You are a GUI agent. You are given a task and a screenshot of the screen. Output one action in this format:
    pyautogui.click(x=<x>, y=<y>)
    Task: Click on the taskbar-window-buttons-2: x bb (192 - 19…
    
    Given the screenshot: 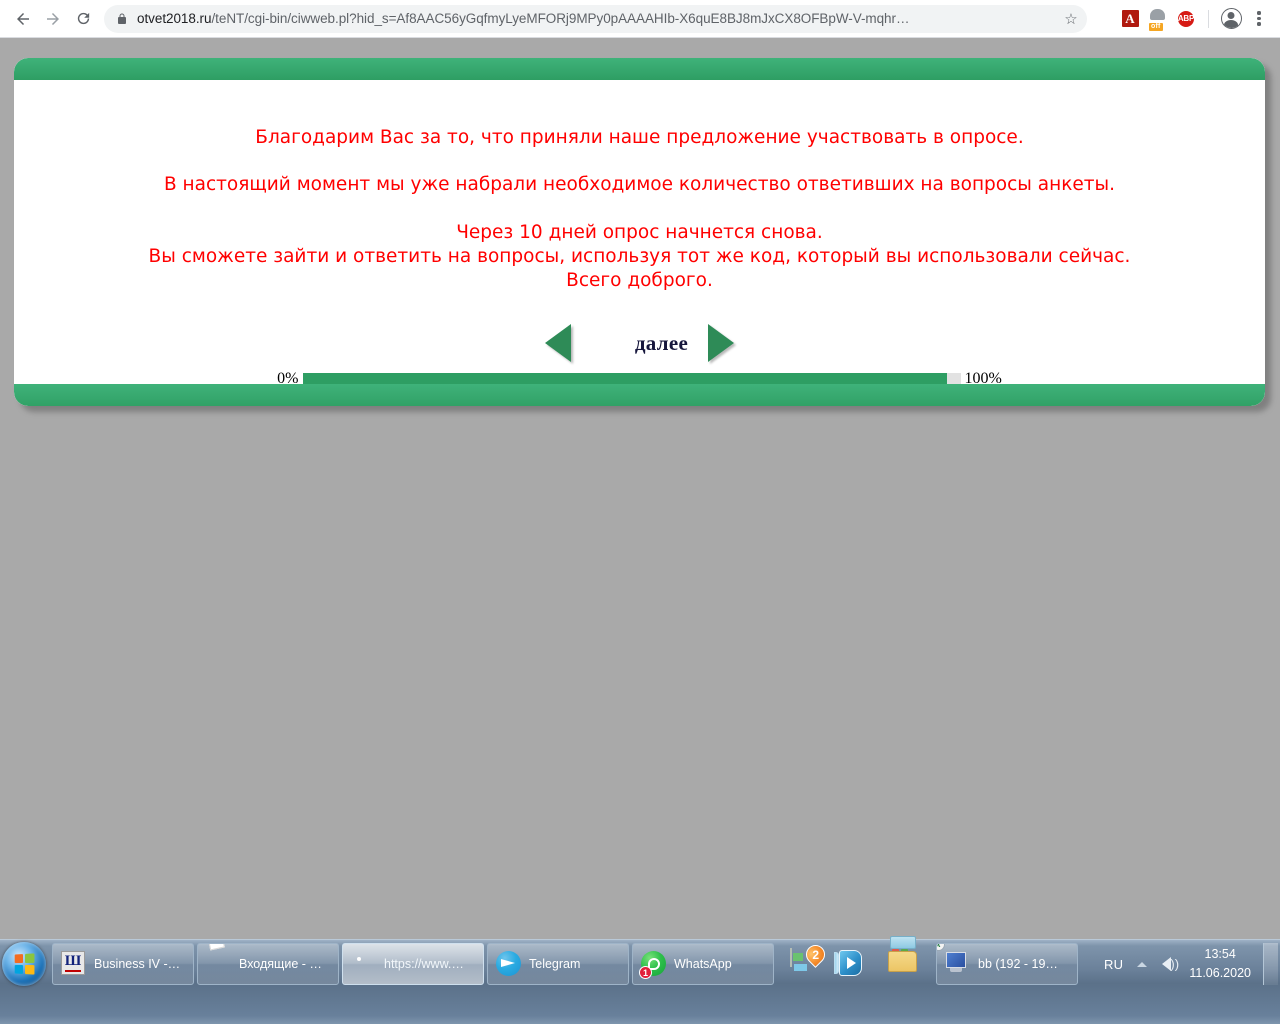 What is the action you would take?
    pyautogui.click(x=1007, y=964)
    